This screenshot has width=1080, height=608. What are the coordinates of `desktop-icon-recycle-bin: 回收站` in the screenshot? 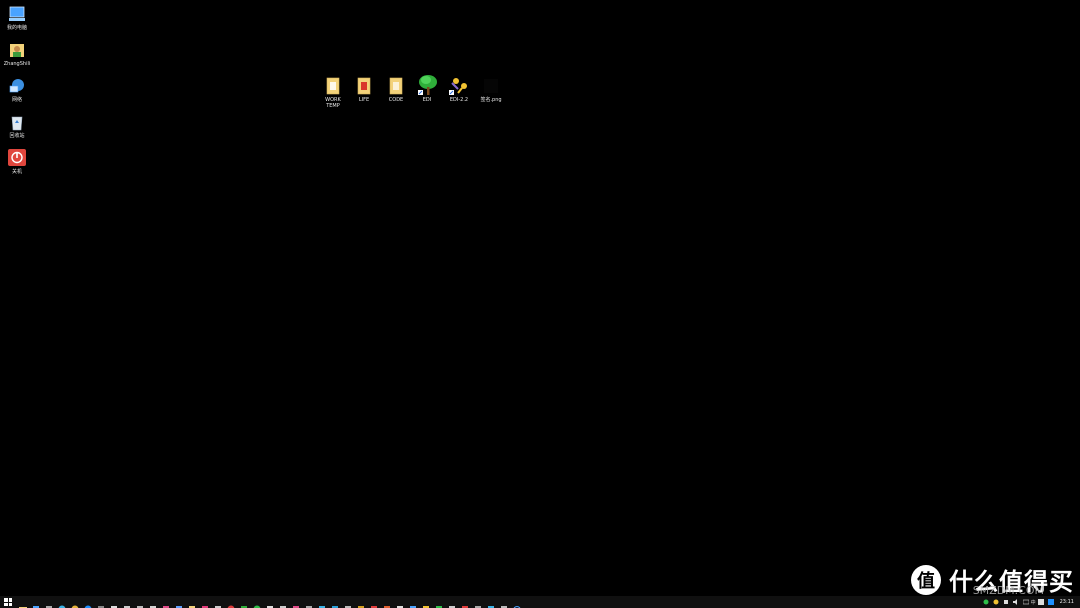 It's located at (17, 125).